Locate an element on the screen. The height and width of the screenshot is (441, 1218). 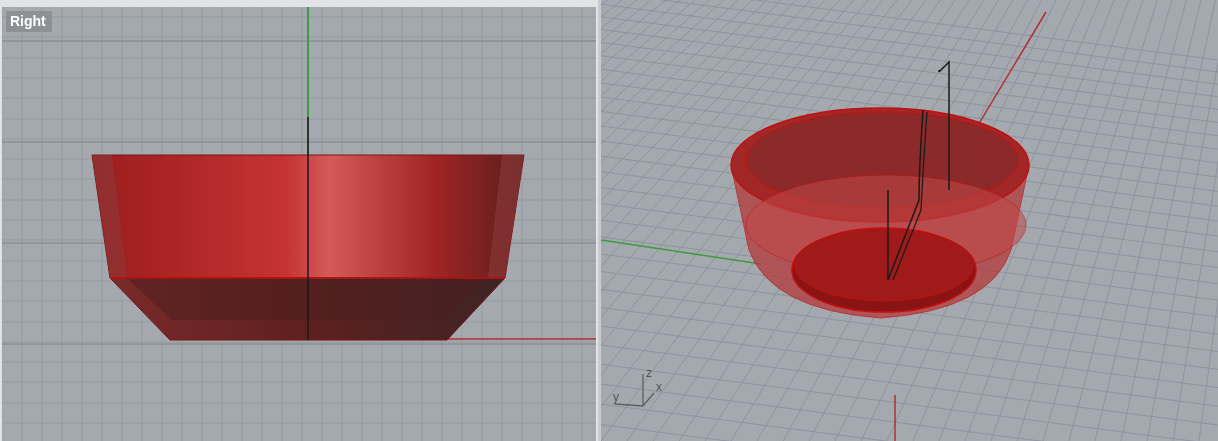
axis-label: y is located at coordinates (616, 397).